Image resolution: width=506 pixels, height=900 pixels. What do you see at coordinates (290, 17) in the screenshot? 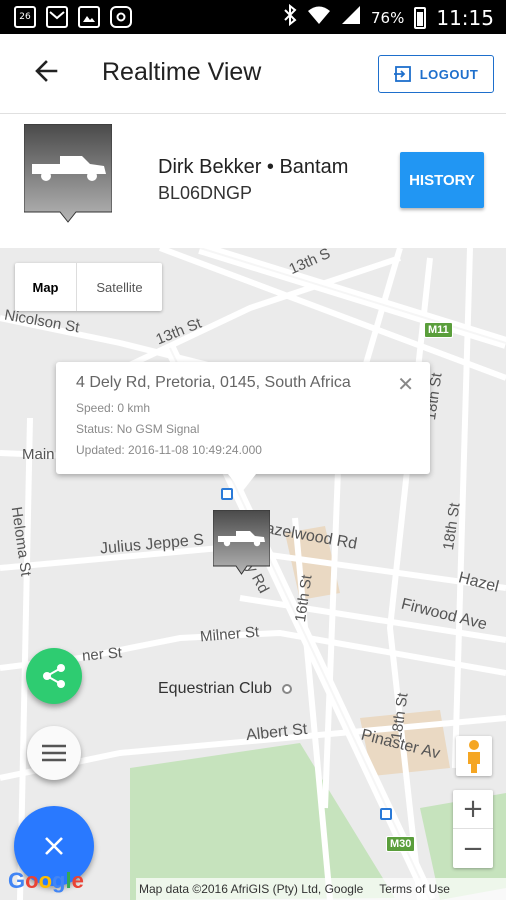
I see `bluetooth-icon` at bounding box center [290, 17].